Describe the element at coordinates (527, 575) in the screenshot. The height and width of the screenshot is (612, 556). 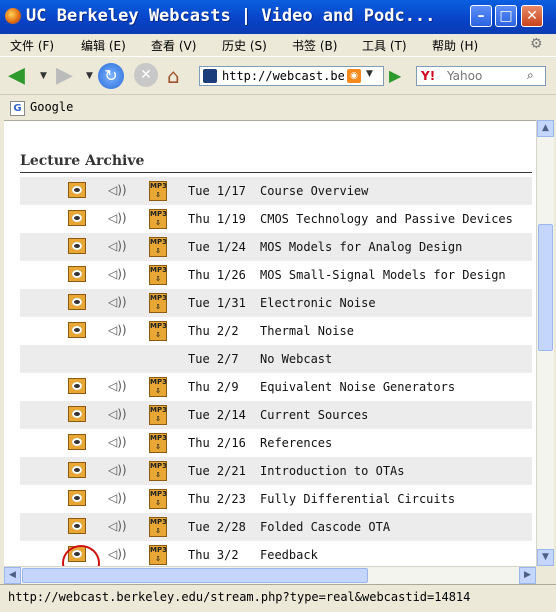
I see `scroll-right-icon: ▶` at that location.